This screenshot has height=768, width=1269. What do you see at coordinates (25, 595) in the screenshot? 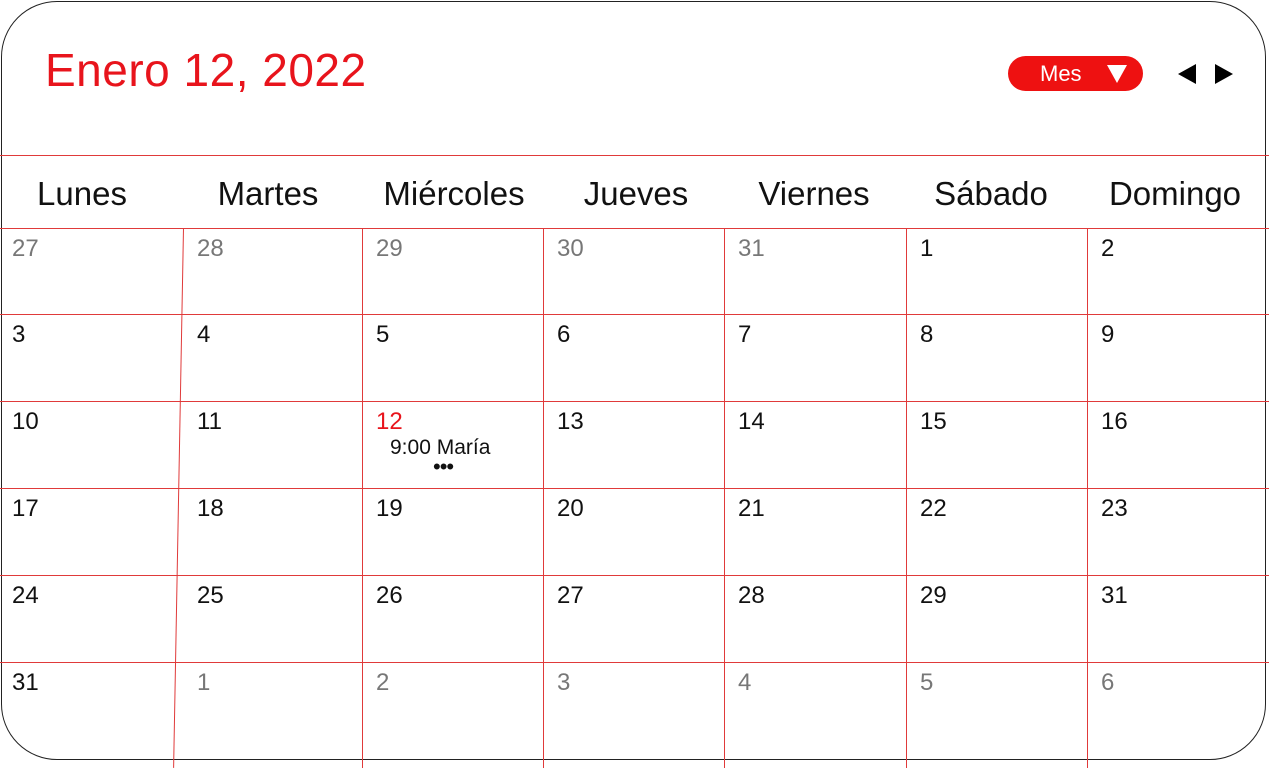
I see `day-number: 24` at bounding box center [25, 595].